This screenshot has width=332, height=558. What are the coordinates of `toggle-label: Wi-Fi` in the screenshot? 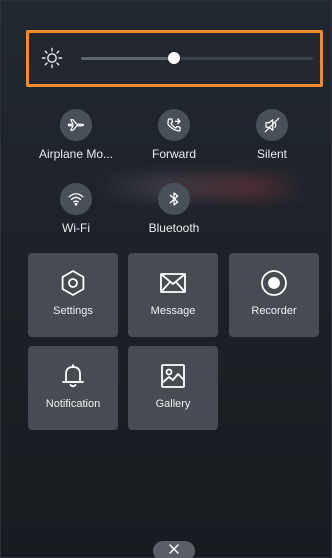 It's located at (76, 228).